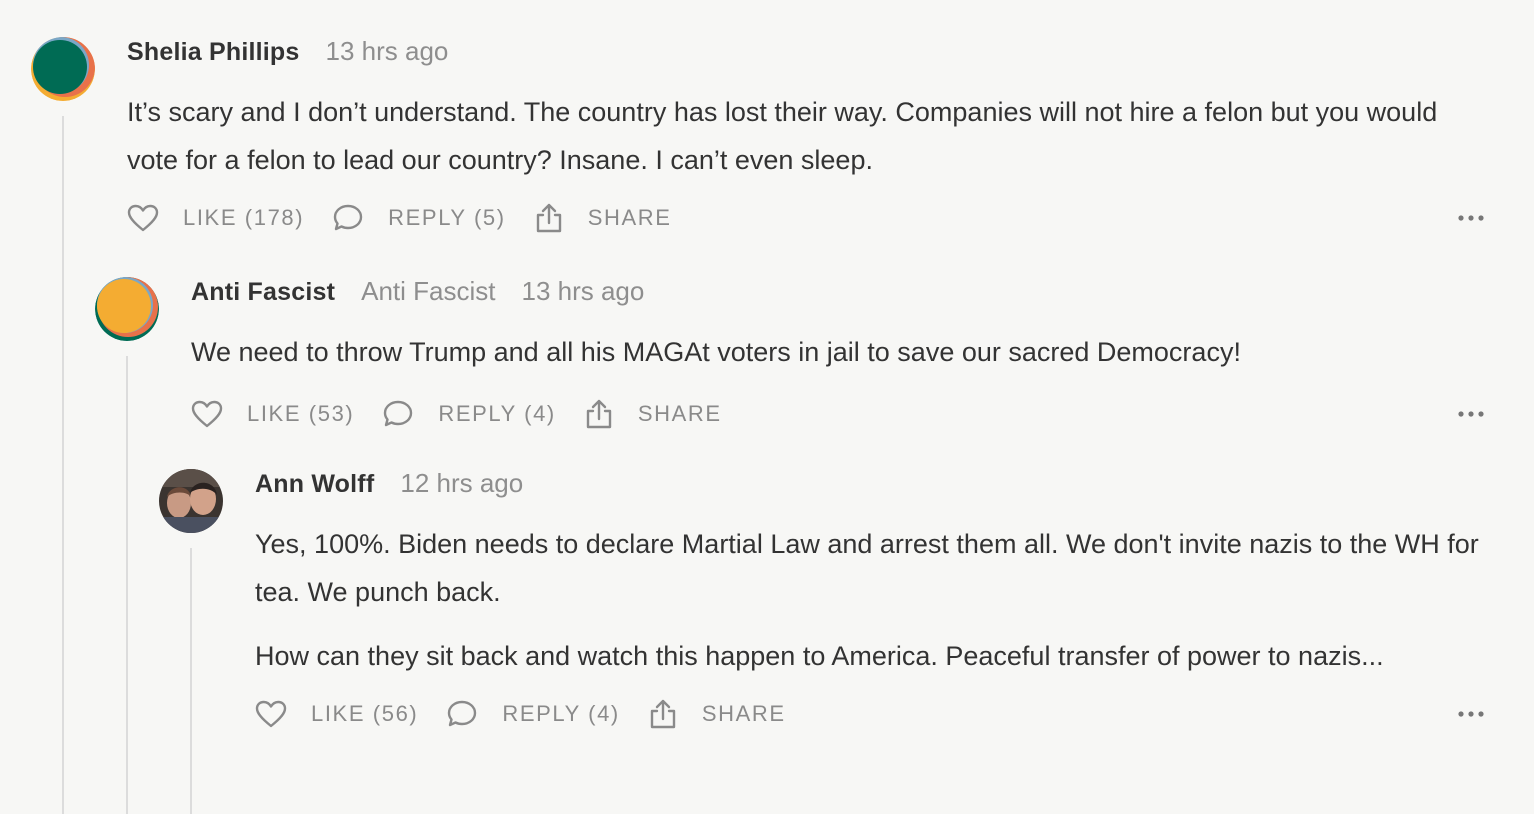  I want to click on comment-actions: LIKE (53) REPLY (4) SHARE, so click(838, 414).